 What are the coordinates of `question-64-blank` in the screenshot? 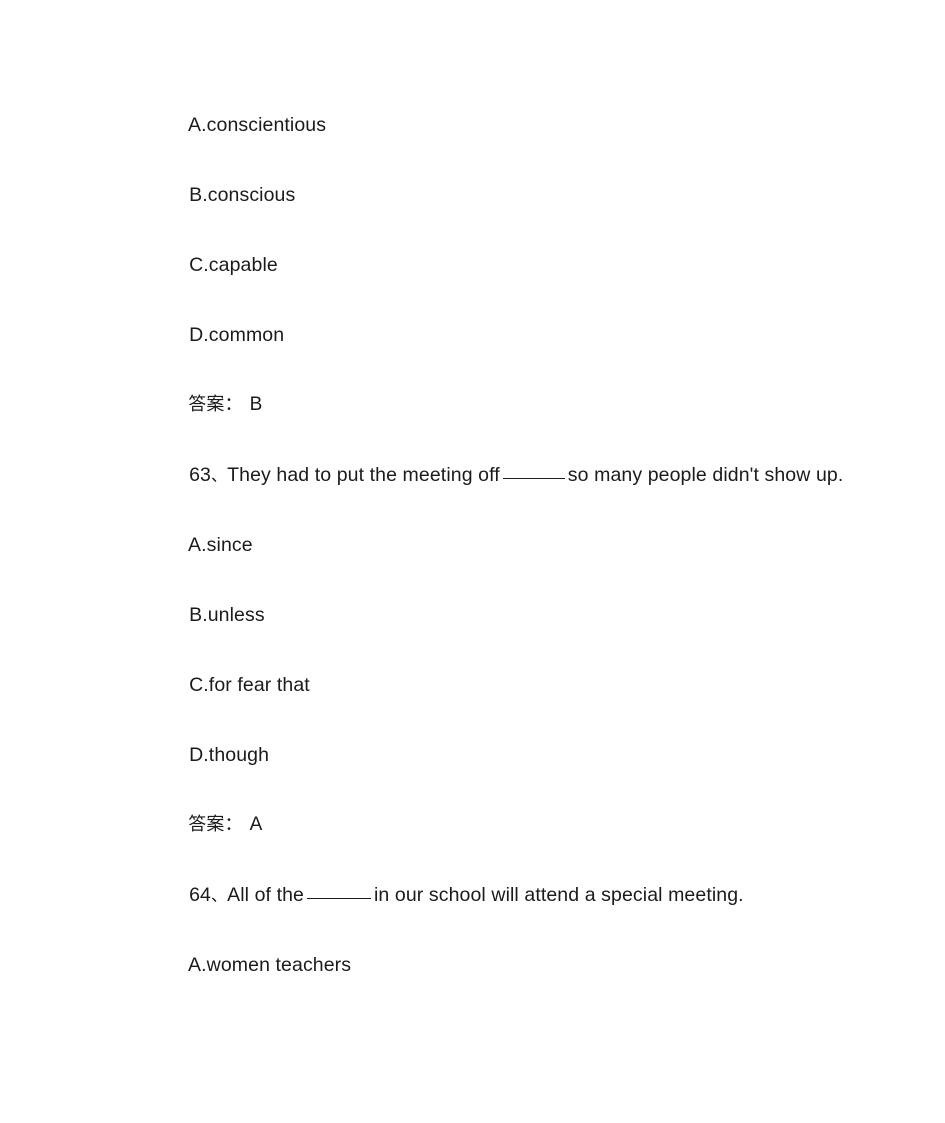 It's located at (339, 898).